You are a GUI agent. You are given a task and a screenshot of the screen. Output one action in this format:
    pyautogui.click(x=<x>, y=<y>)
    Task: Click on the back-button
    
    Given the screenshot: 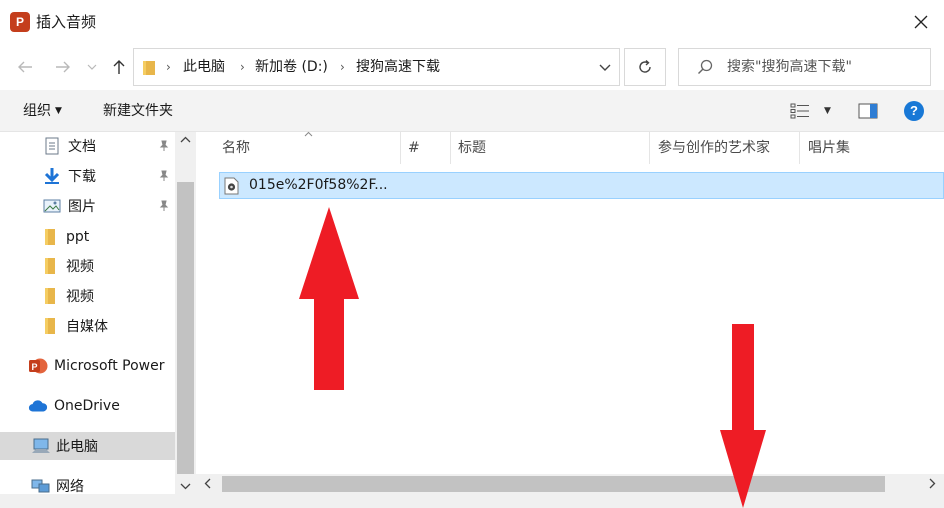 What is the action you would take?
    pyautogui.click(x=25, y=67)
    